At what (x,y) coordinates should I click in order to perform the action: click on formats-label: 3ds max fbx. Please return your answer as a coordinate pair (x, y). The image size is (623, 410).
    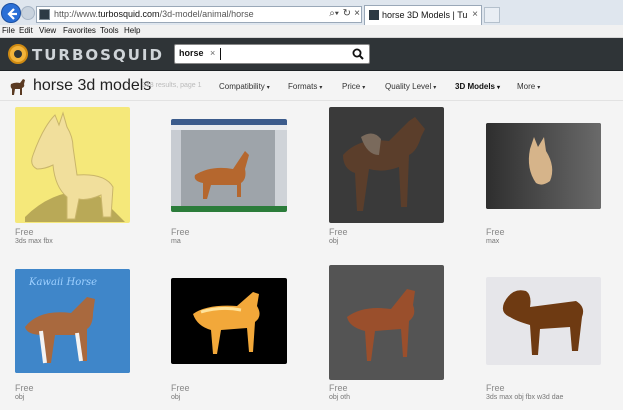
    Looking at the image, I should click on (34, 241).